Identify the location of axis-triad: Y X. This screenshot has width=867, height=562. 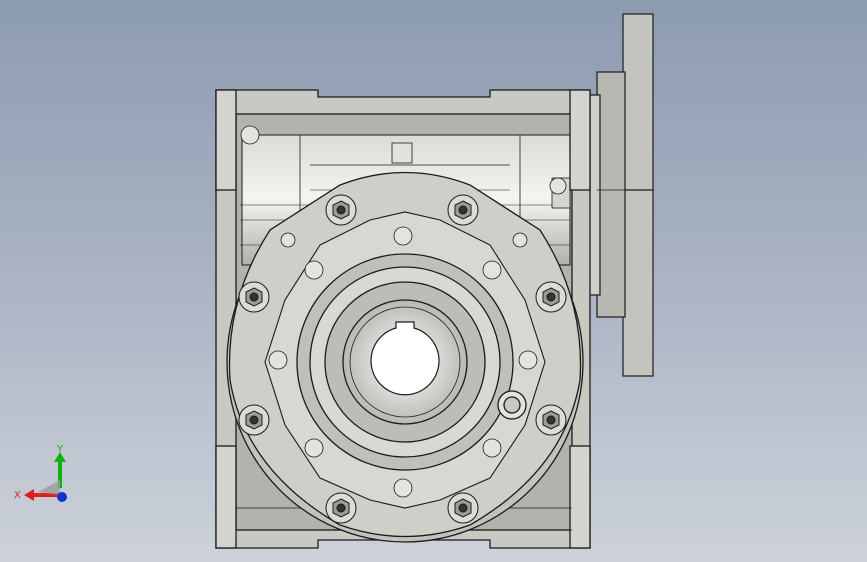
(40, 473).